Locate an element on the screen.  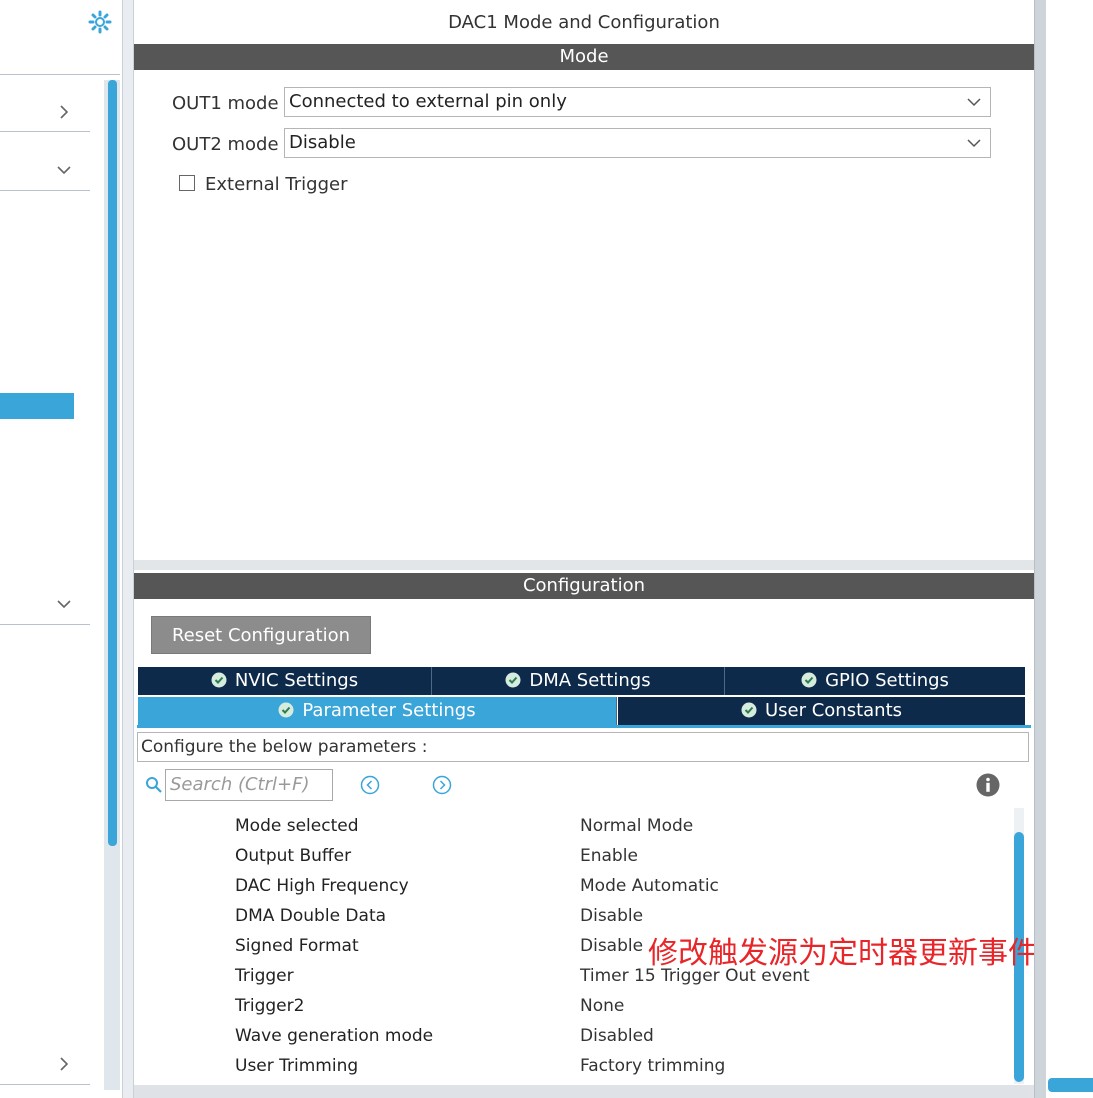
param-name: Mode selected is located at coordinates (297, 826).